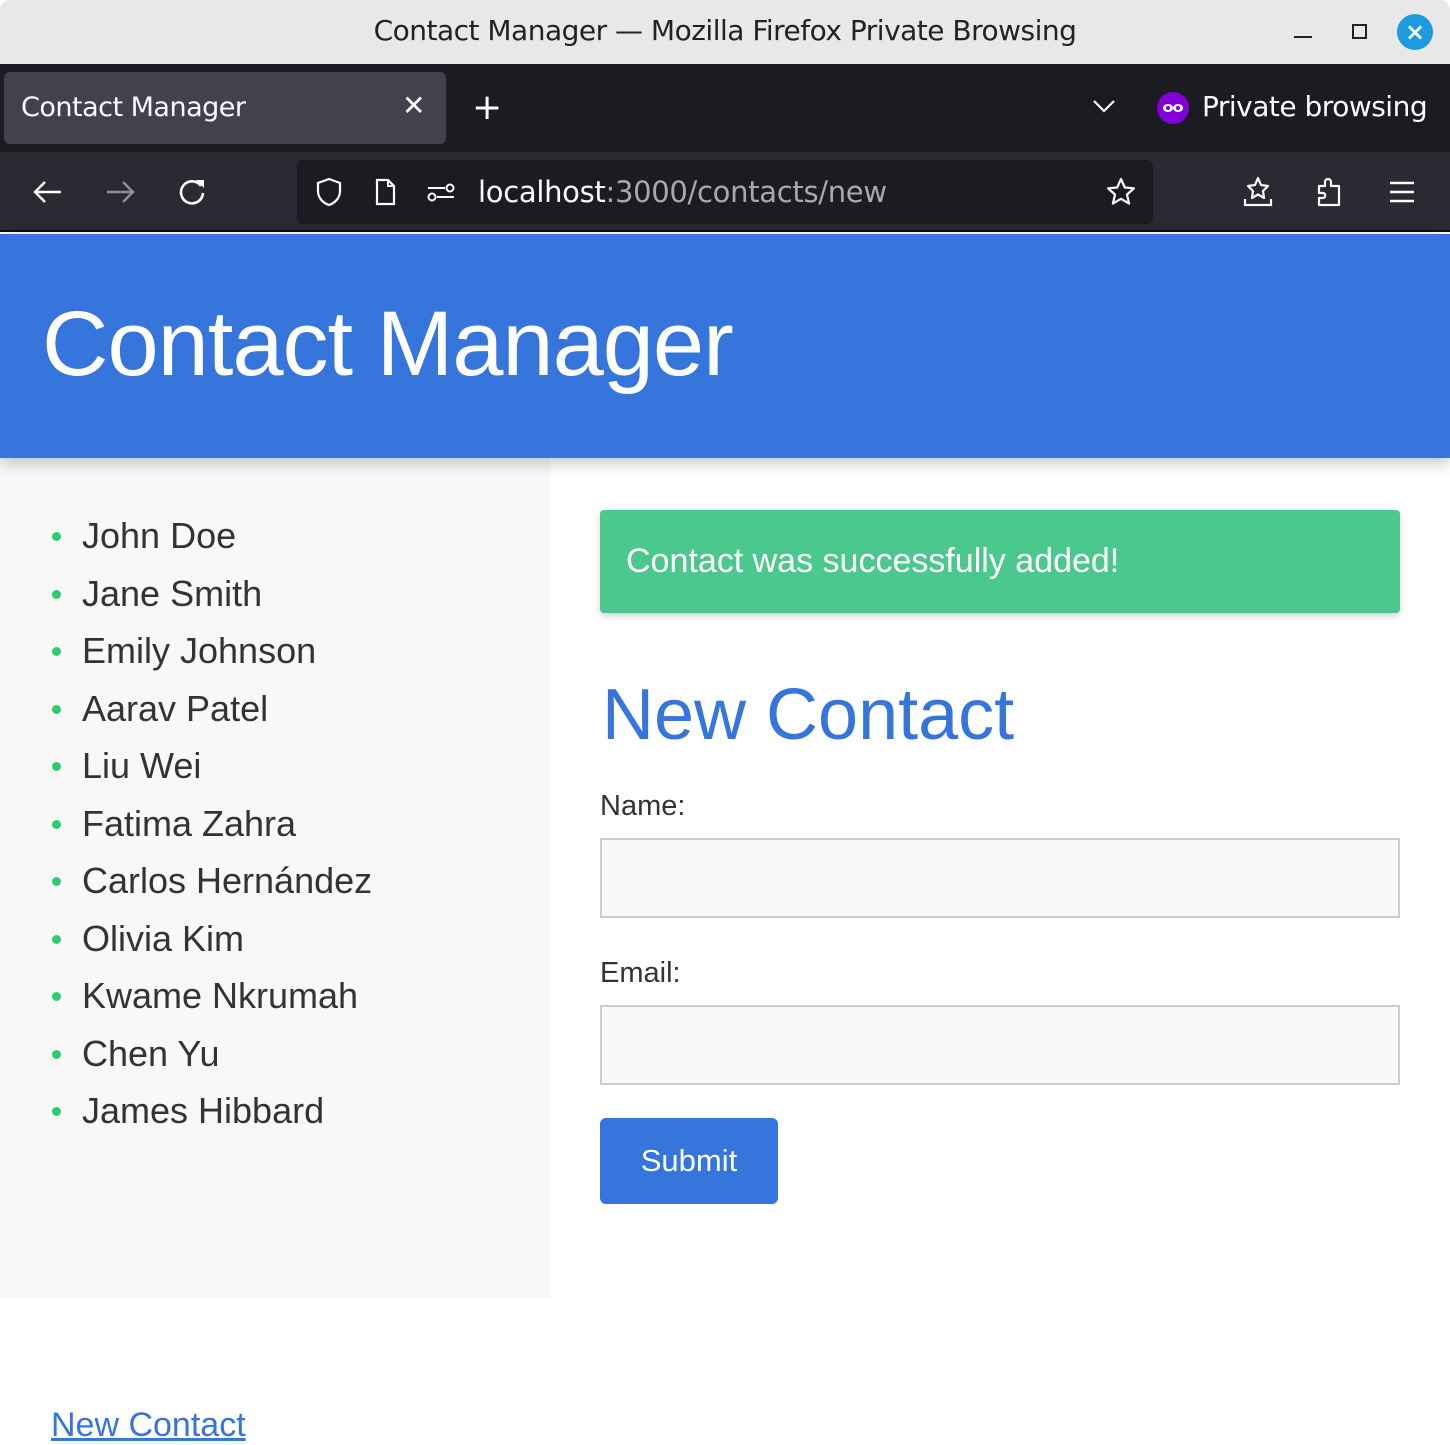 This screenshot has height=1445, width=1450. I want to click on tab-strip: Contact Manager ✕ + Private browsing, so click(725, 108).